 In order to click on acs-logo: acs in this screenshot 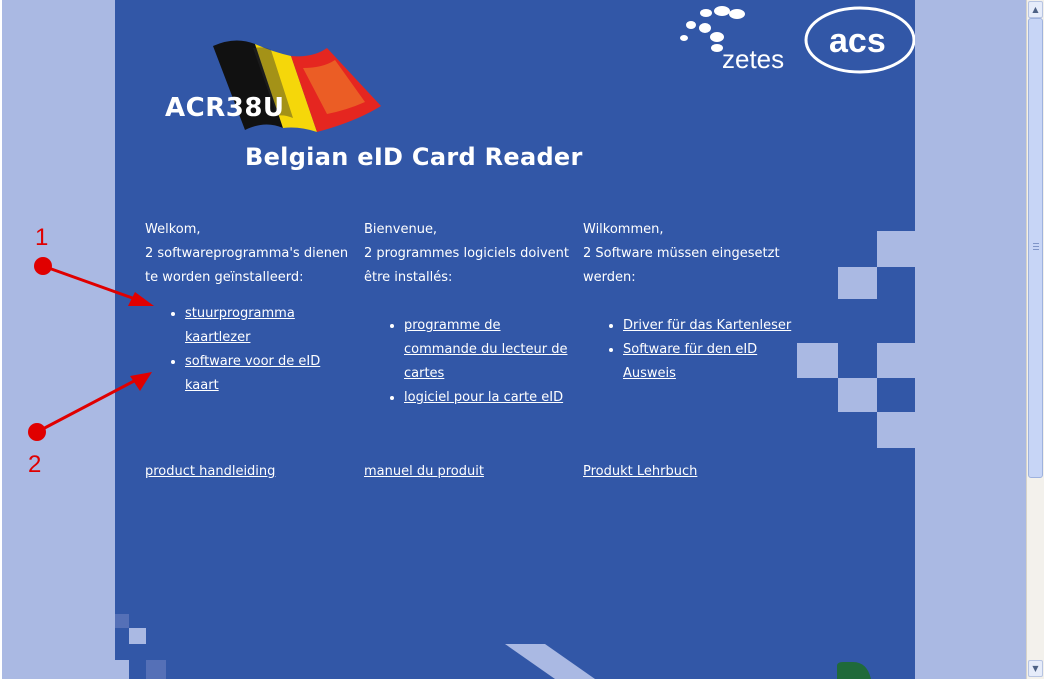, I will do `click(859, 40)`.